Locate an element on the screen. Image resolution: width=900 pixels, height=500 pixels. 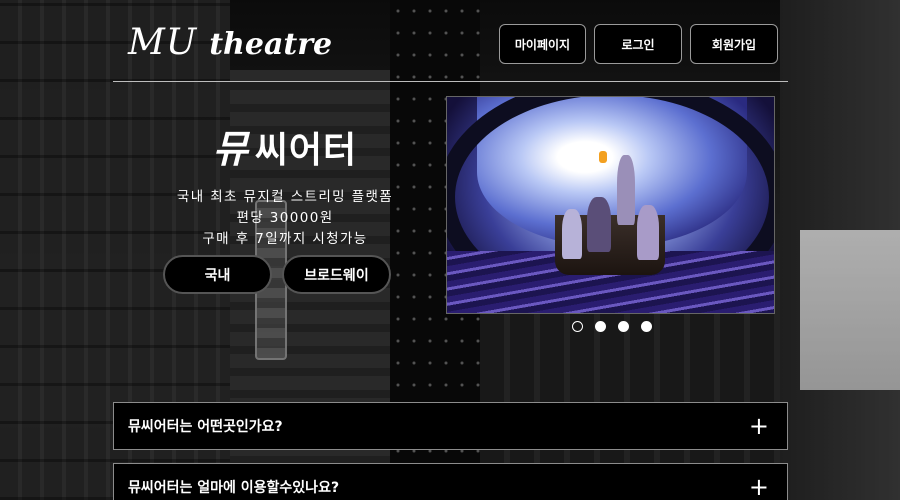
site-logo: MU theatre is located at coordinates (230, 46).